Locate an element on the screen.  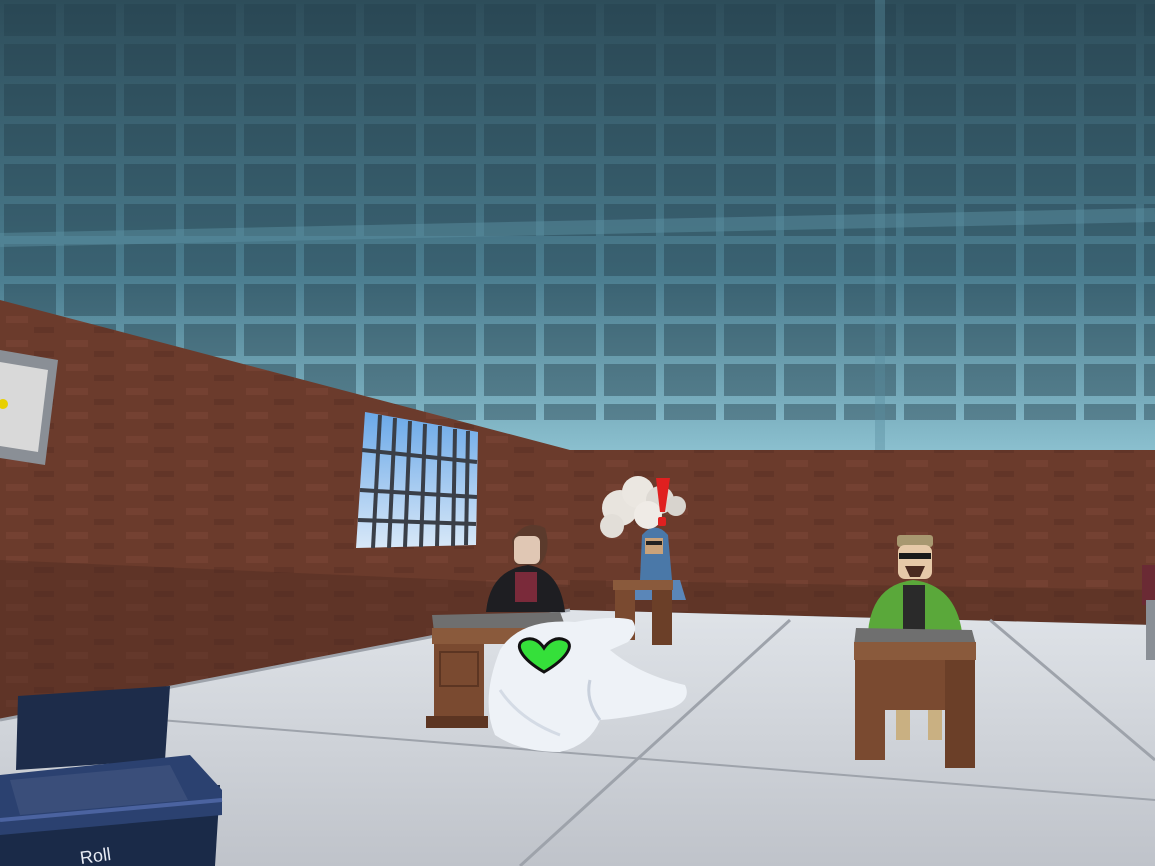
window is located at coordinates (417, 480).